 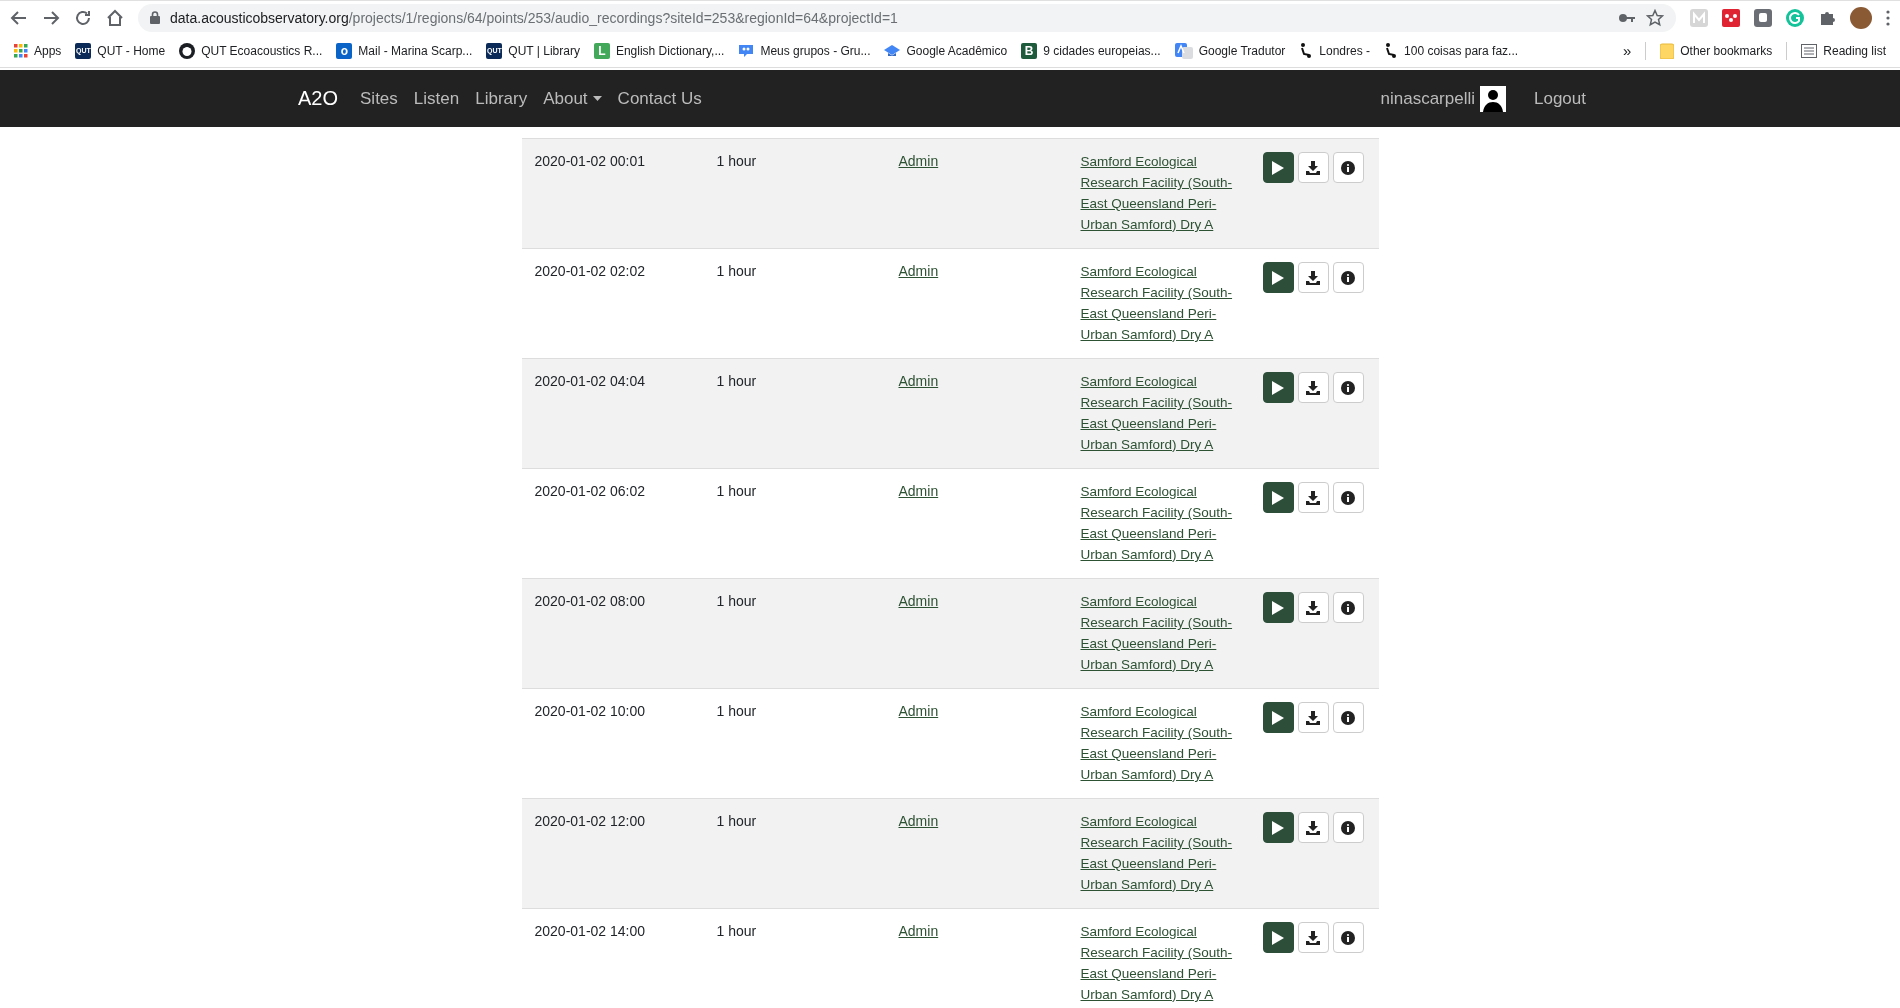 I want to click on profile-avatar, so click(x=1861, y=17).